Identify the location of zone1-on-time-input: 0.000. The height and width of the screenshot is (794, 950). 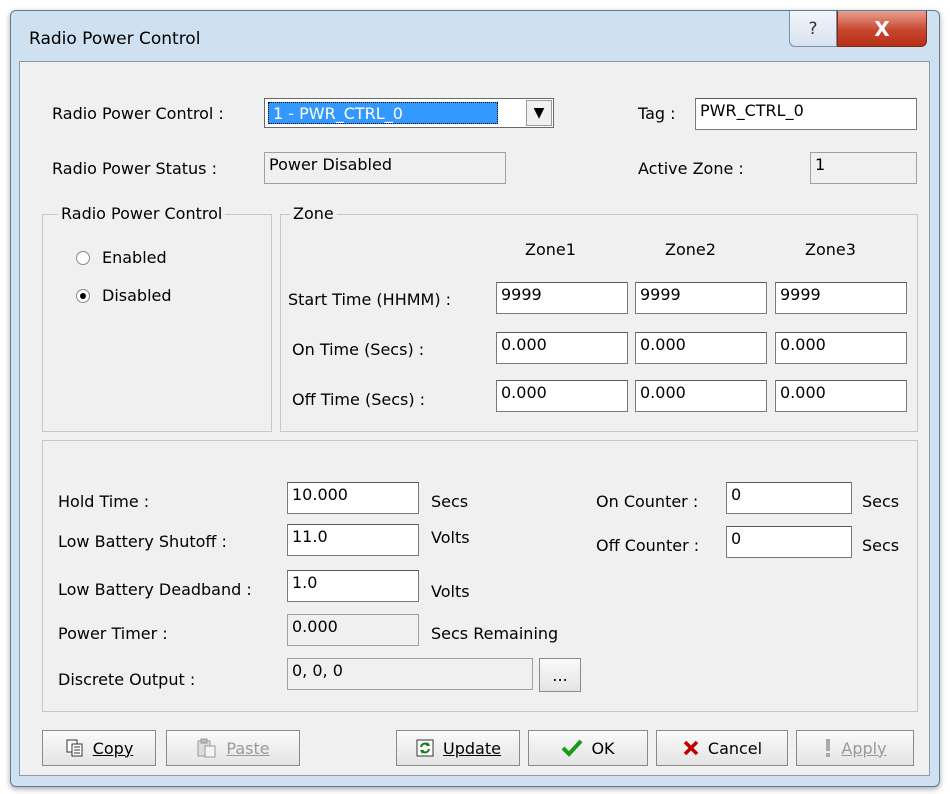
(562, 348).